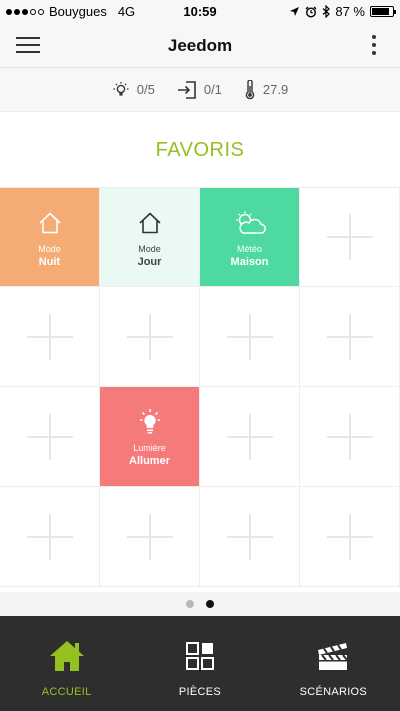  I want to click on favorite-tile-meteo-maison: Météo Maison, so click(250, 237).